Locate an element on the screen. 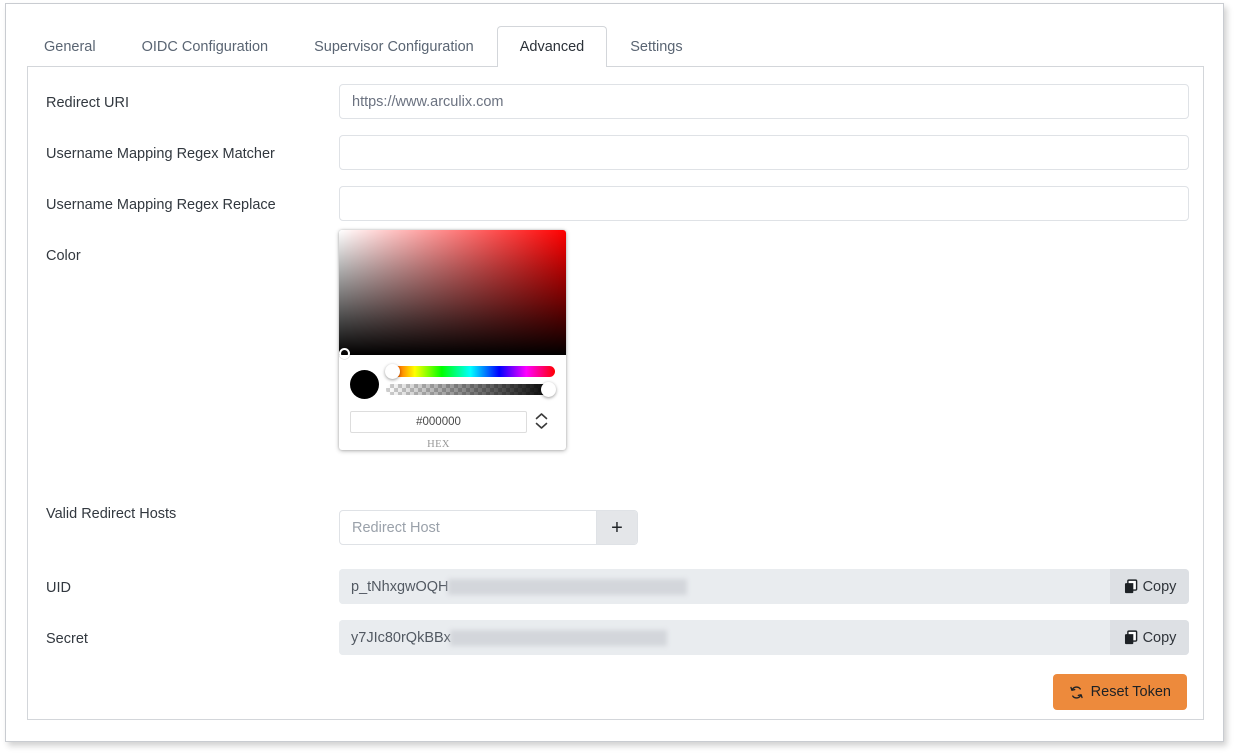 The height and width of the screenshot is (755, 1236). username-mapping-regex-matcher-label: Username Mapping Regex Matcher is located at coordinates (160, 154).